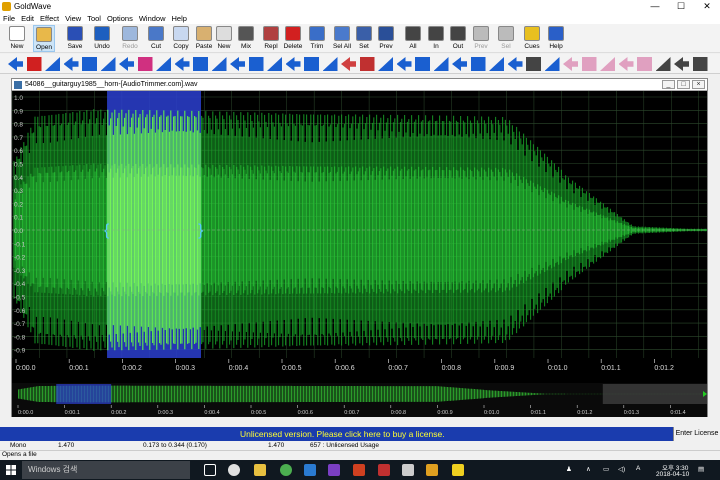  I want to click on windows-start-icon, so click(11, 470).